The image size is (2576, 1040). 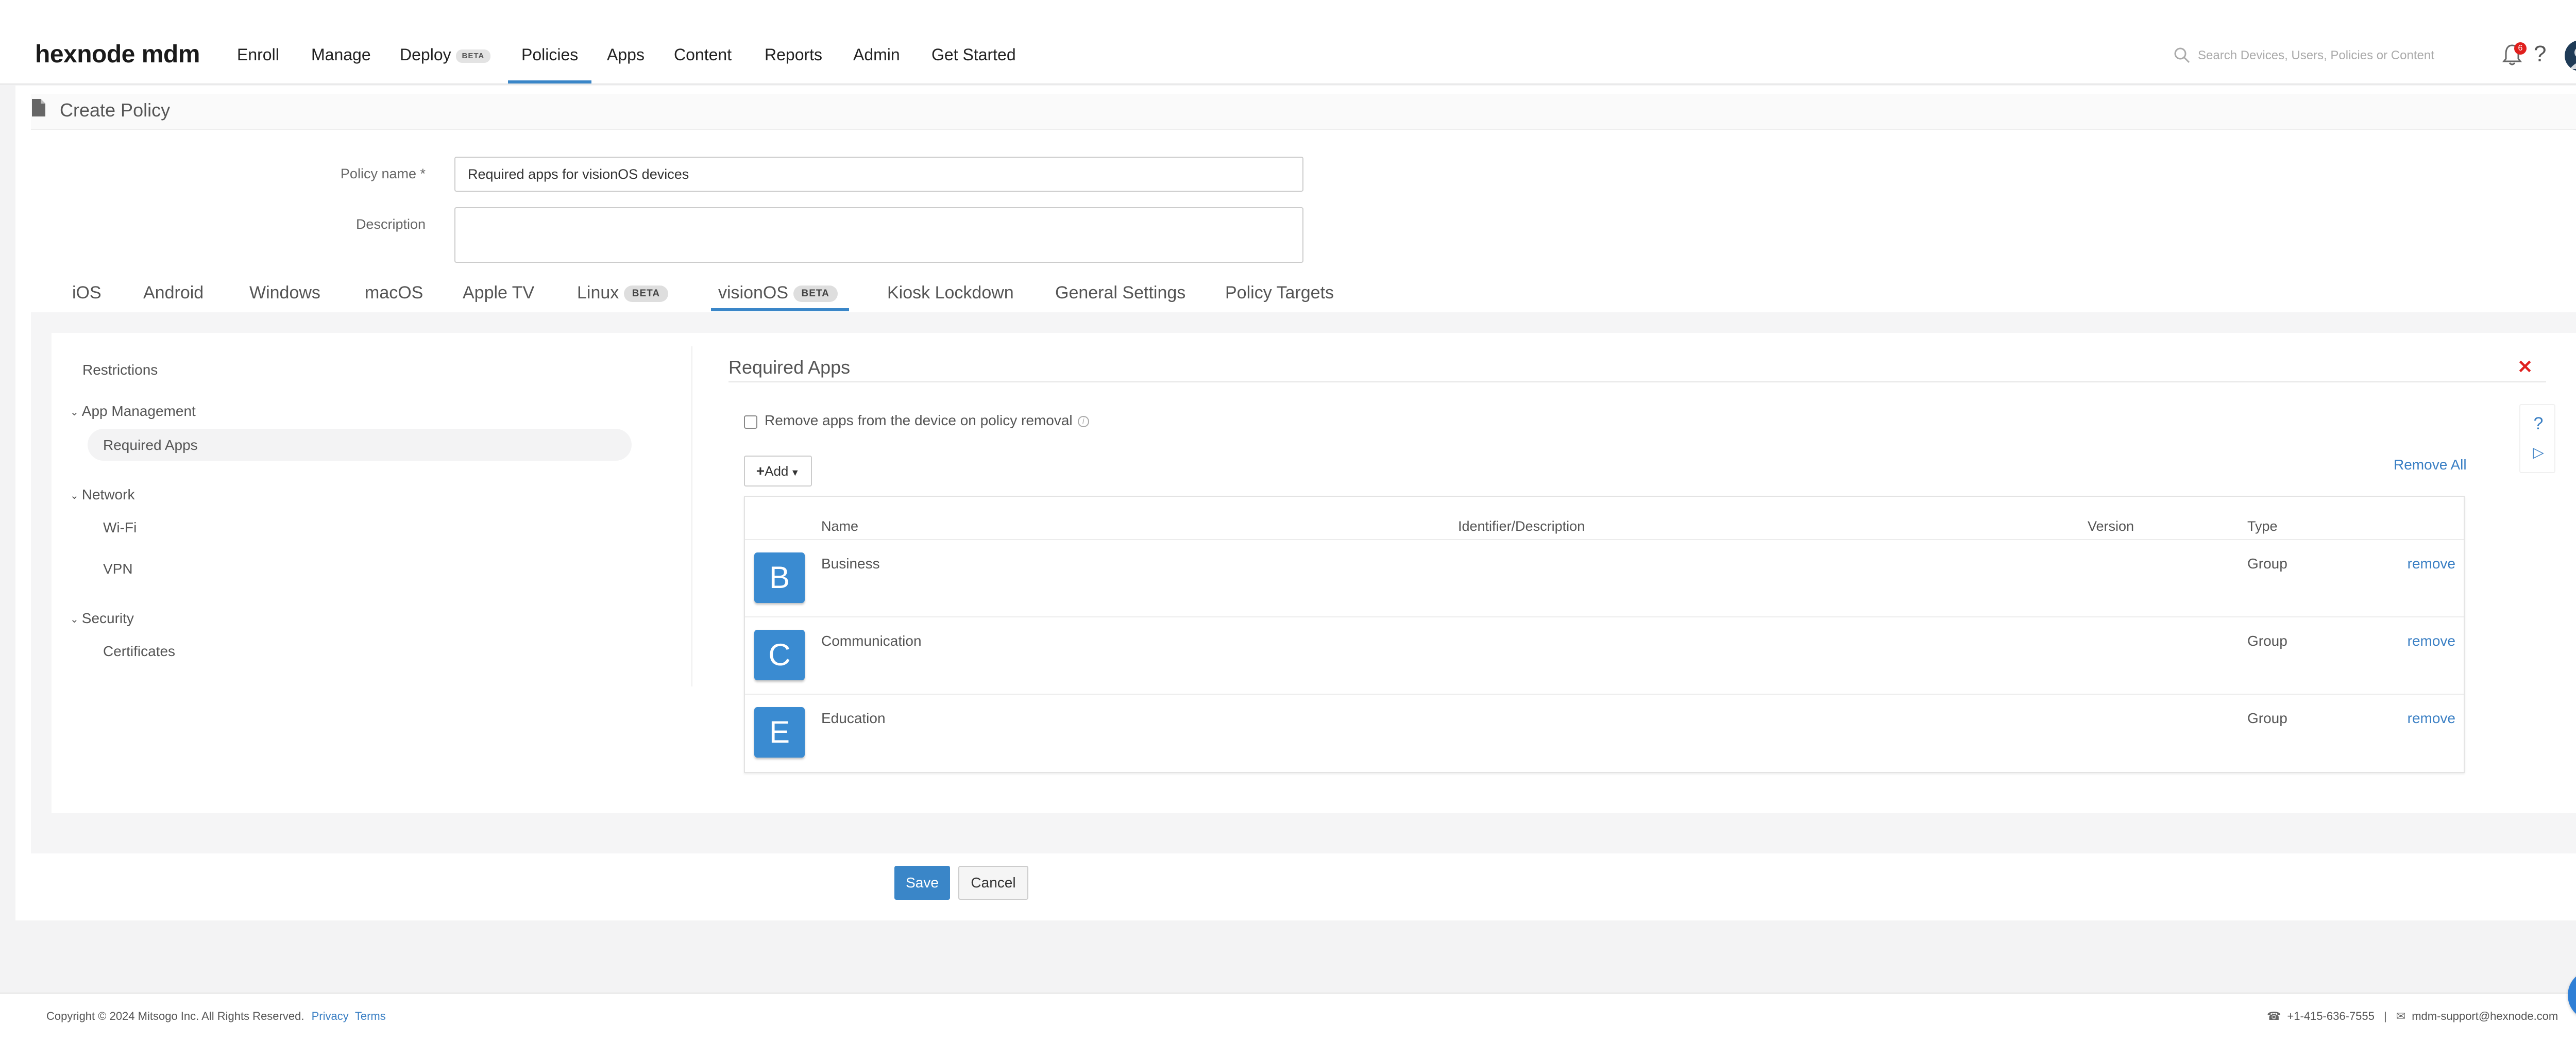 I want to click on tab-android: Android, so click(x=173, y=292).